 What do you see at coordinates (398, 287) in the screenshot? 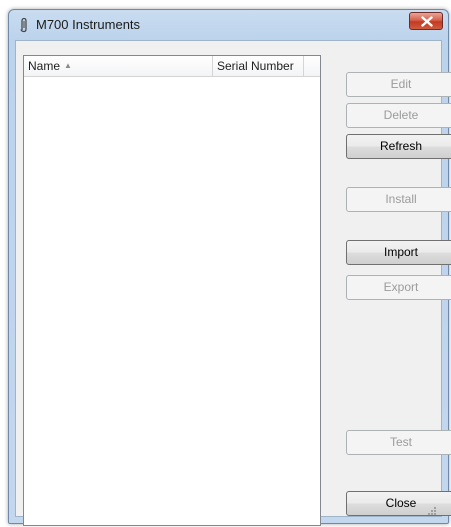
I see `export-button: Export` at bounding box center [398, 287].